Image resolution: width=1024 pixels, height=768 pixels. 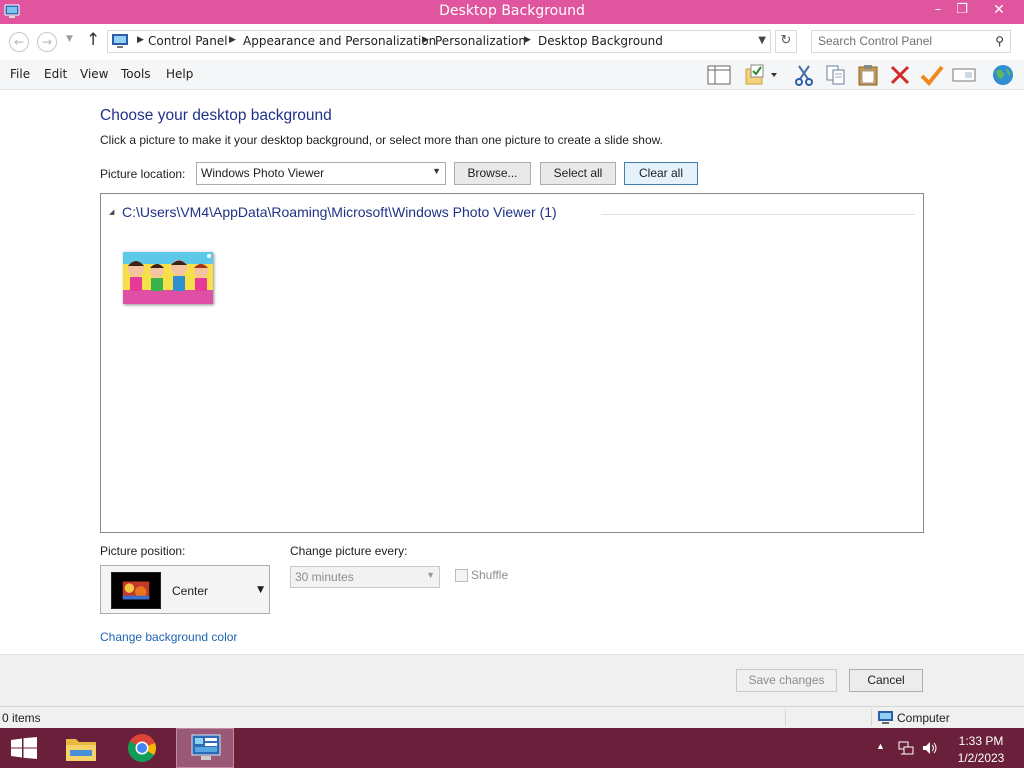 I want to click on clock-time: 1:33 PM, so click(x=981, y=741).